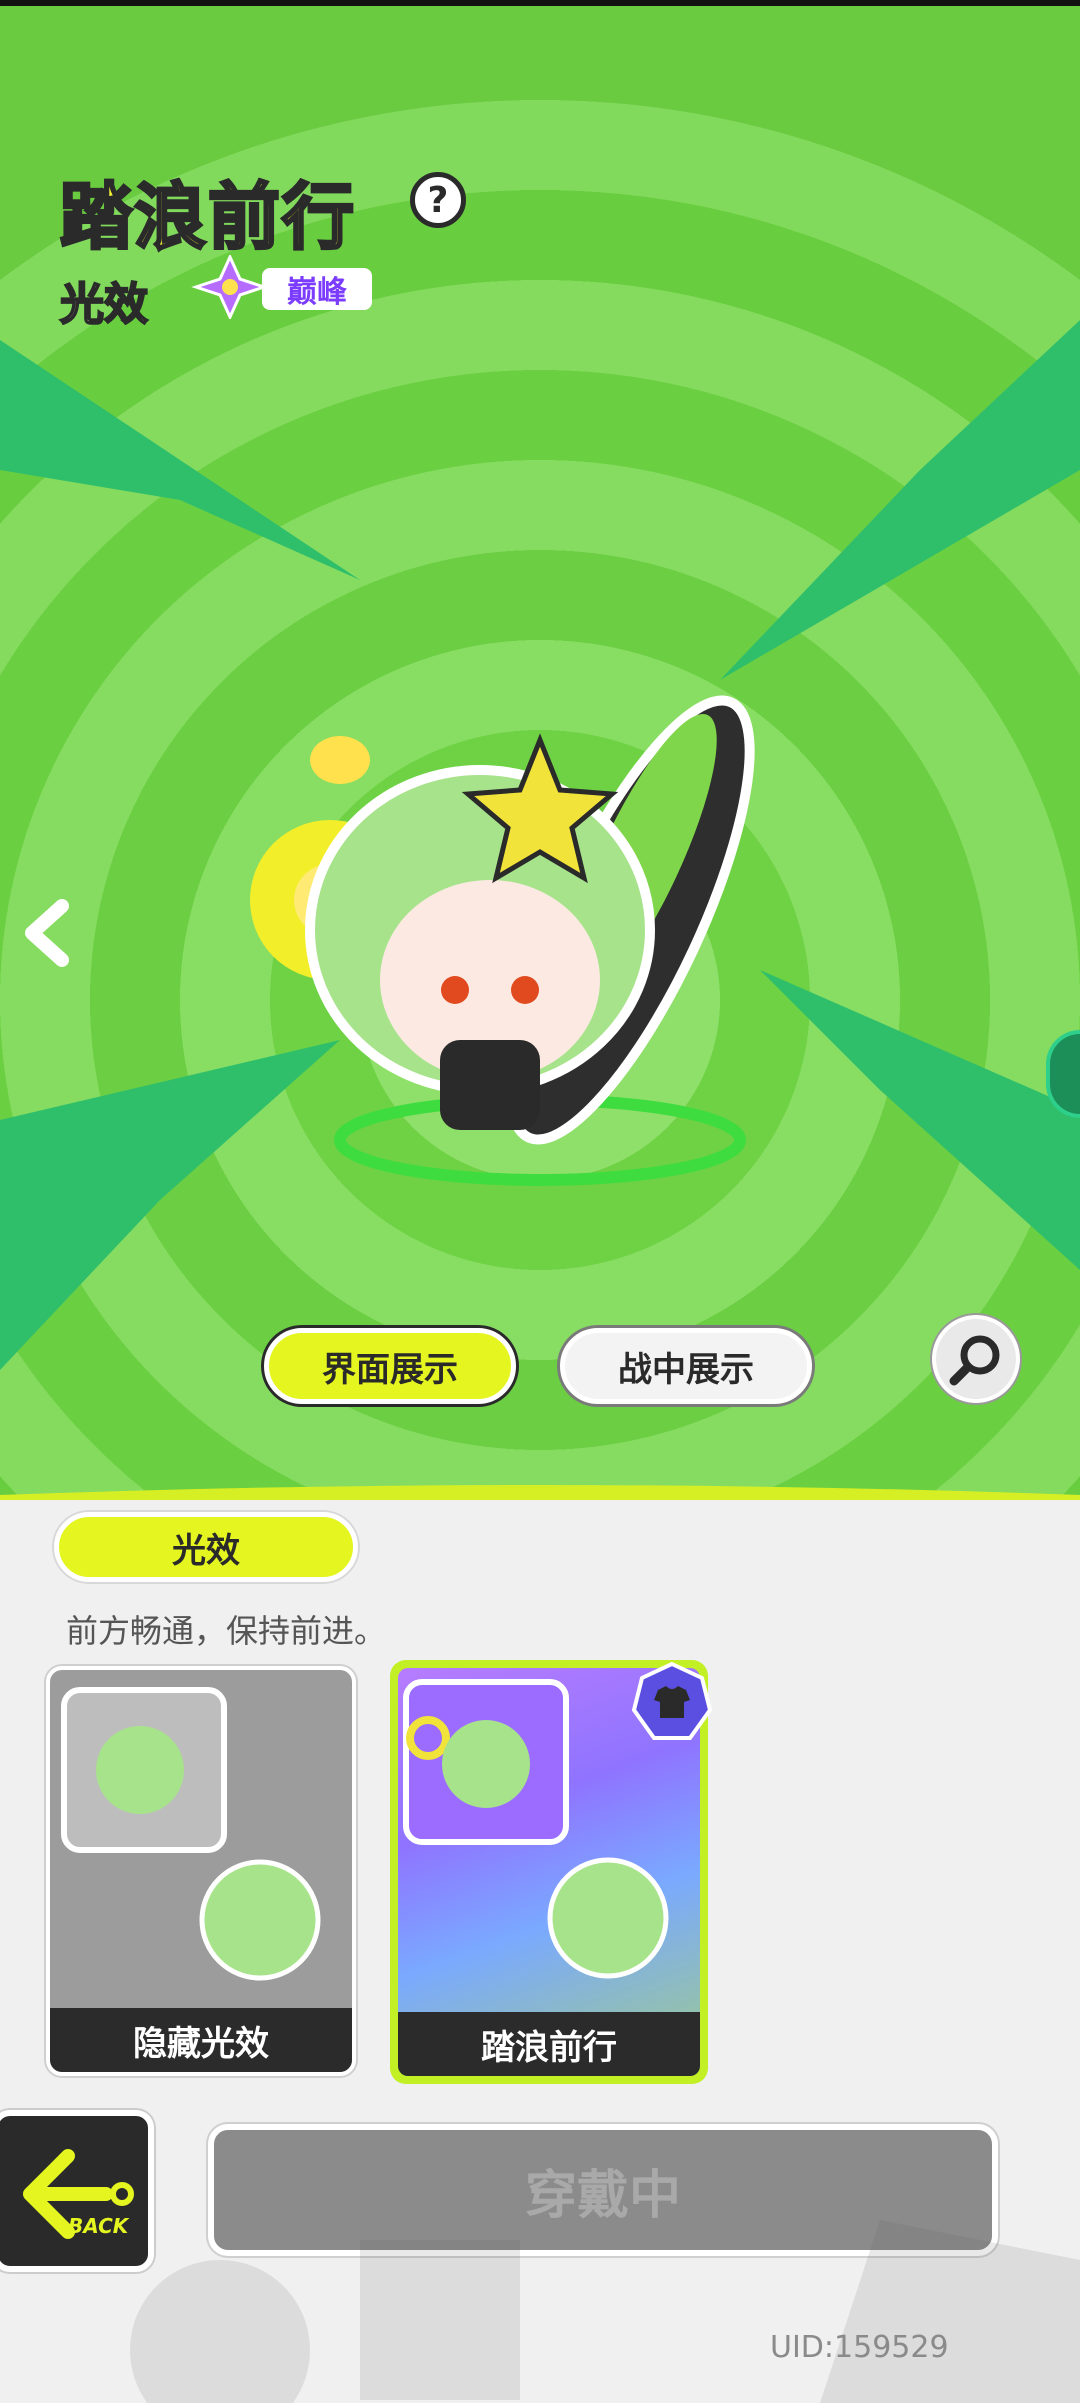 The height and width of the screenshot is (2403, 1080). Describe the element at coordinates (207, 217) in the screenshot. I see `skin-title: 踏浪前行` at that location.